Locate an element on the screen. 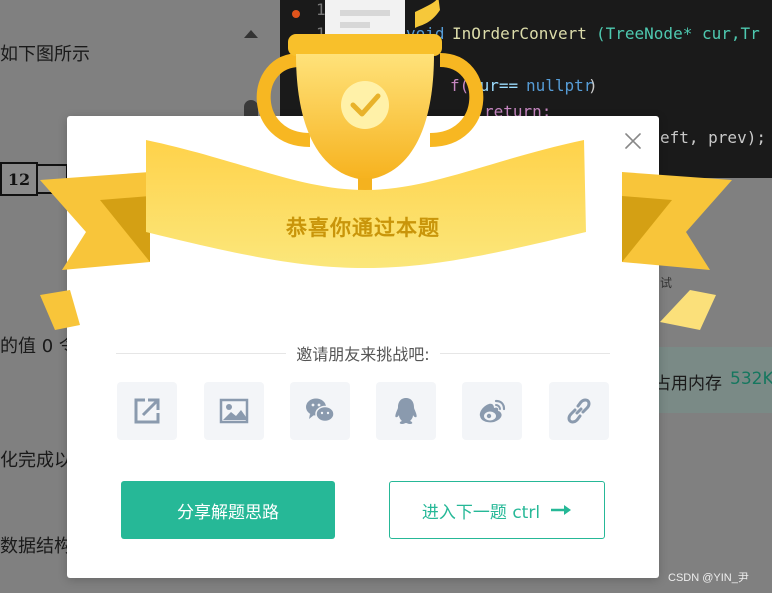  modal-title: 恭喜你通过本题 is located at coordinates (363, 228).